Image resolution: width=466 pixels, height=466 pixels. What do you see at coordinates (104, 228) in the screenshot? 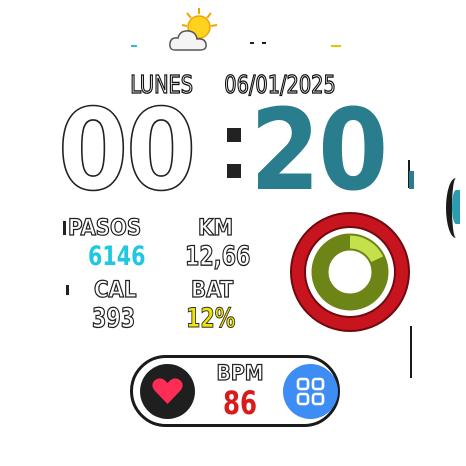
I see `steps-label: PASOS` at bounding box center [104, 228].